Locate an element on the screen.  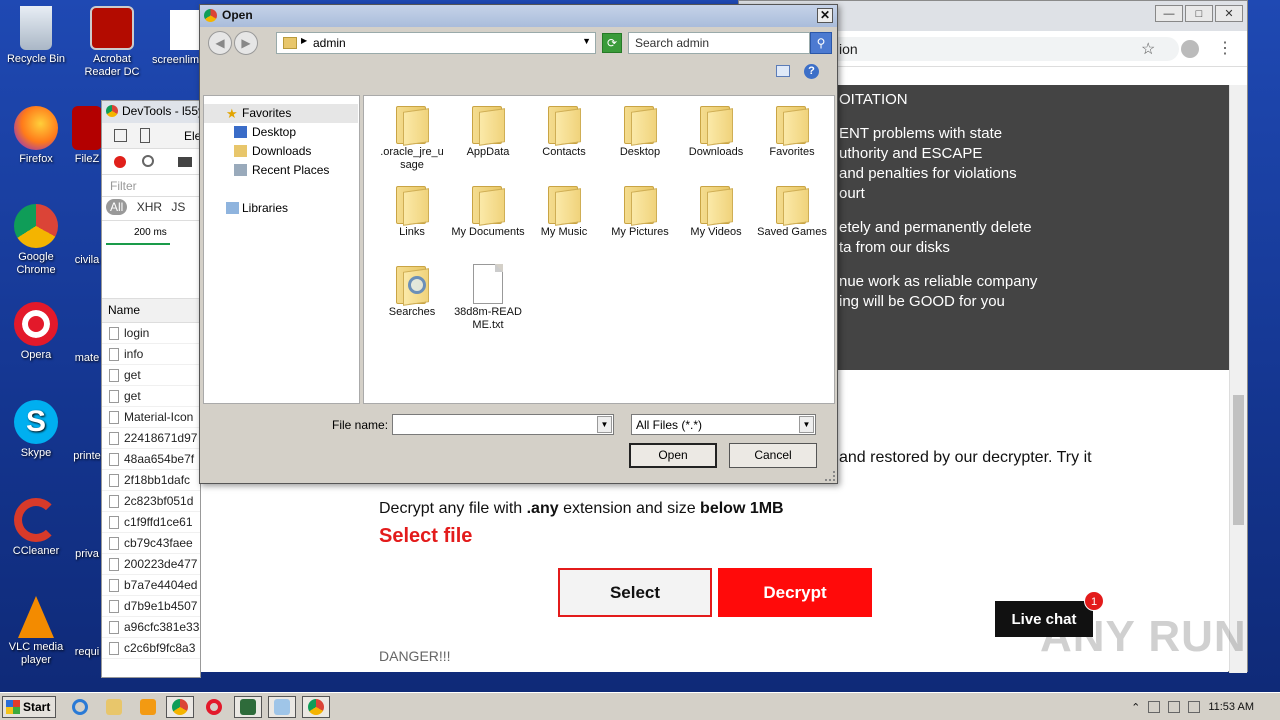
nav-item-downloads: Downloads is located at coordinates (257, 151).